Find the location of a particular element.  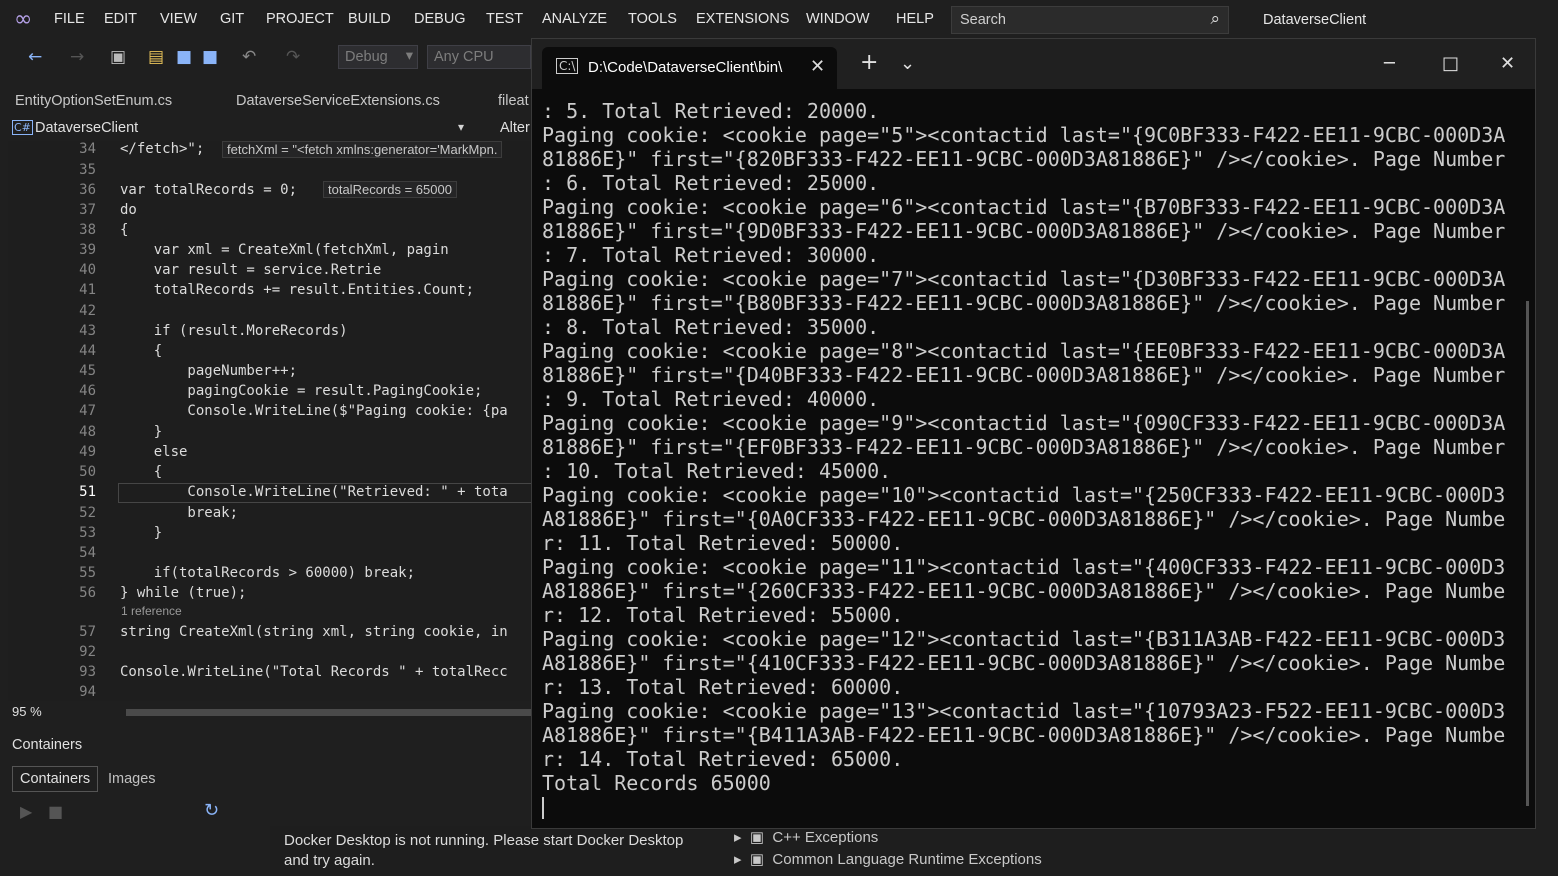

console-icon: C:\ is located at coordinates (567, 66).